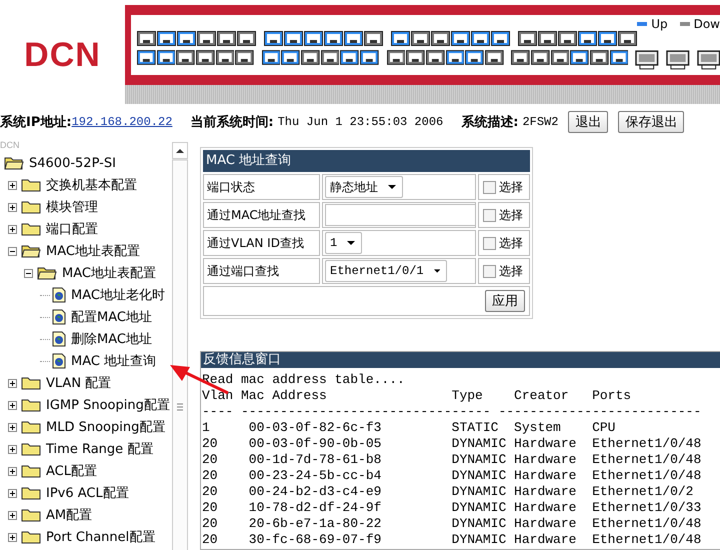 This screenshot has height=550, width=720. Describe the element at coordinates (72, 163) in the screenshot. I see `tree-item: S4600-52P-SI` at that location.